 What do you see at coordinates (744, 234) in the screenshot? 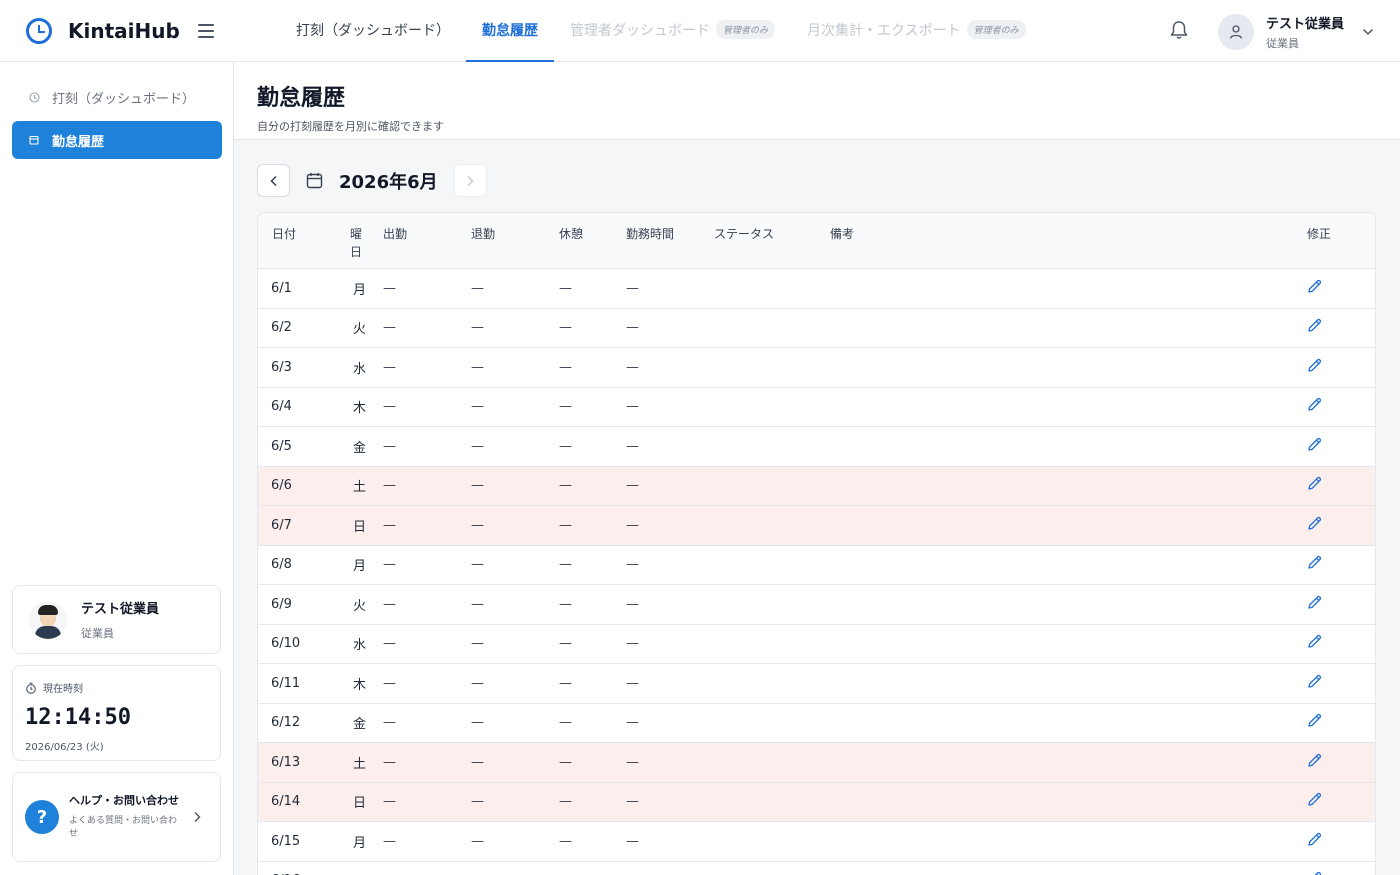
I see `header-status: ステータス` at bounding box center [744, 234].